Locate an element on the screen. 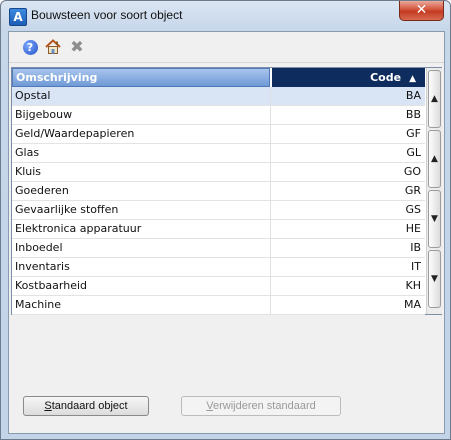 This screenshot has width=451, height=440. sort-ascending-icon: ▲ is located at coordinates (412, 79).